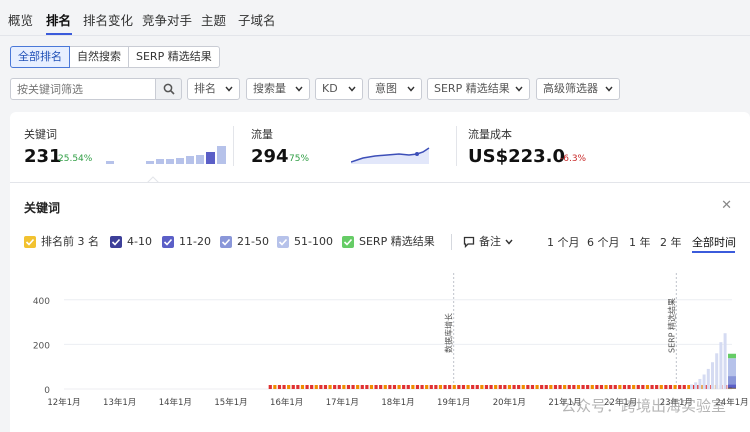  Describe the element at coordinates (168, 89) in the screenshot. I see `search-button` at that location.